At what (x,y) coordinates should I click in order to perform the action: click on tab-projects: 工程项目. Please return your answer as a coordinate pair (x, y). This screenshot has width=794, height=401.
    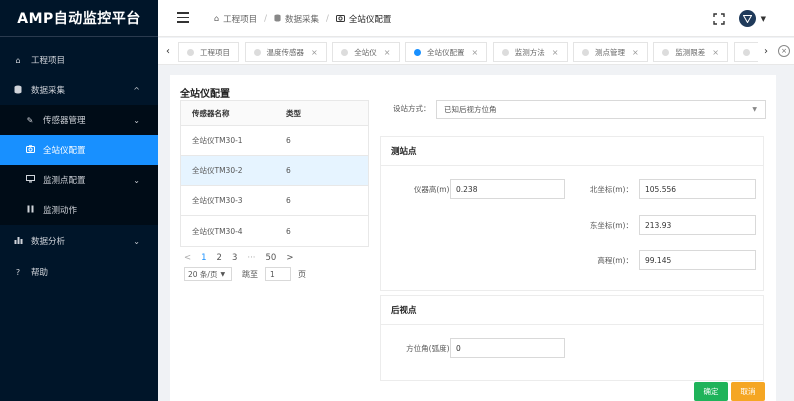
    Looking at the image, I should click on (208, 52).